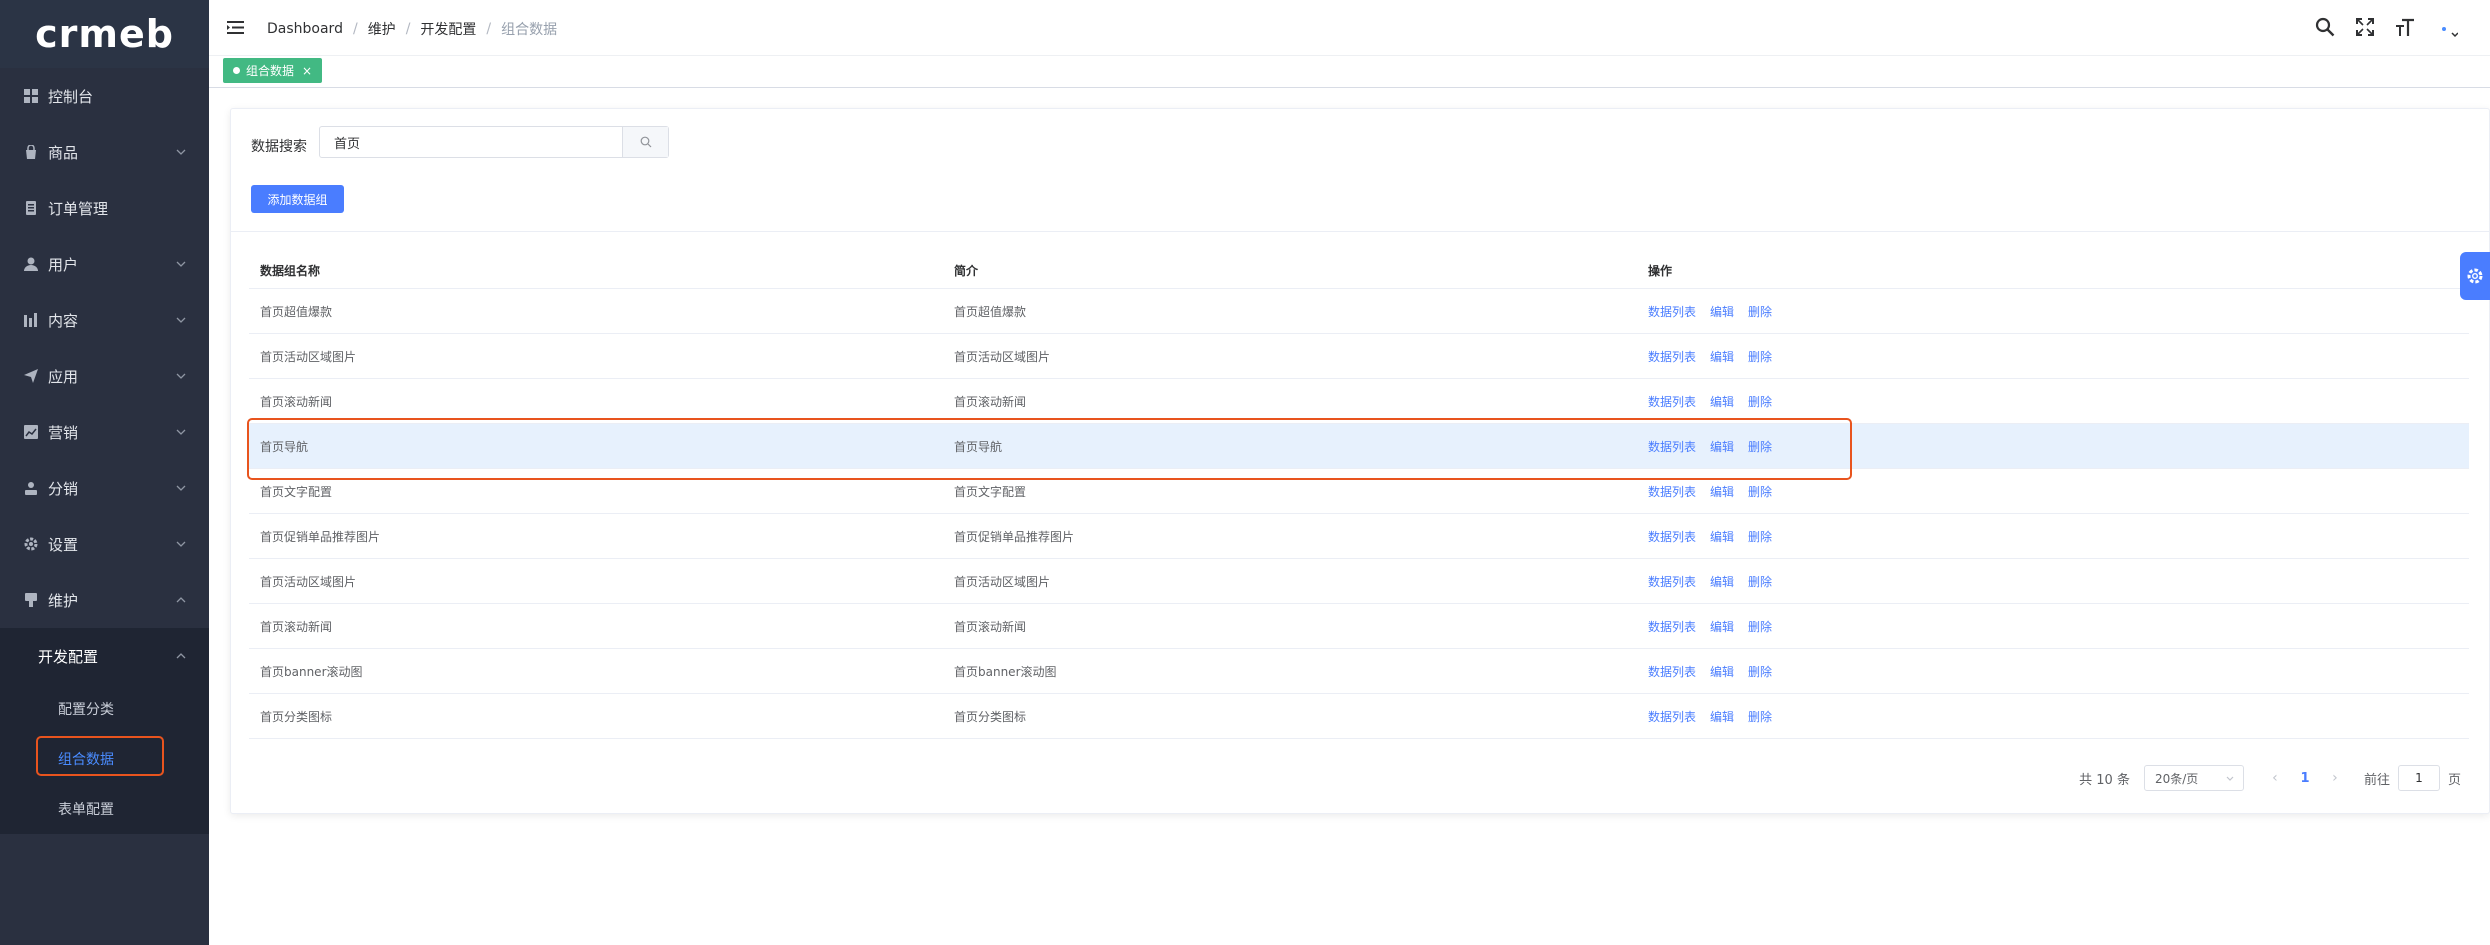 This screenshot has width=2490, height=945. What do you see at coordinates (104, 96) in the screenshot?
I see `sidebar-item-dashboard: 控制台` at bounding box center [104, 96].